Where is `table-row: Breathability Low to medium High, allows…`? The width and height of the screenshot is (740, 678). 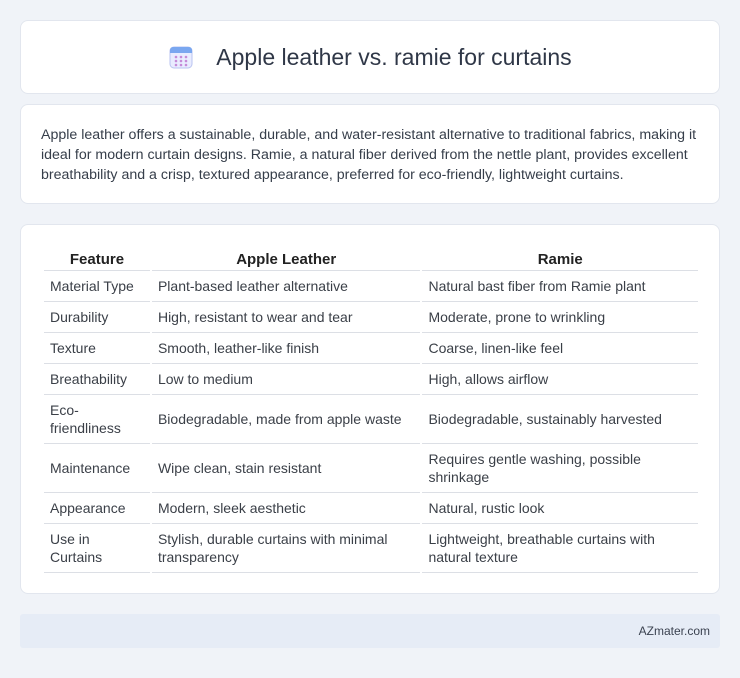 table-row: Breathability Low to medium High, allows… is located at coordinates (371, 379).